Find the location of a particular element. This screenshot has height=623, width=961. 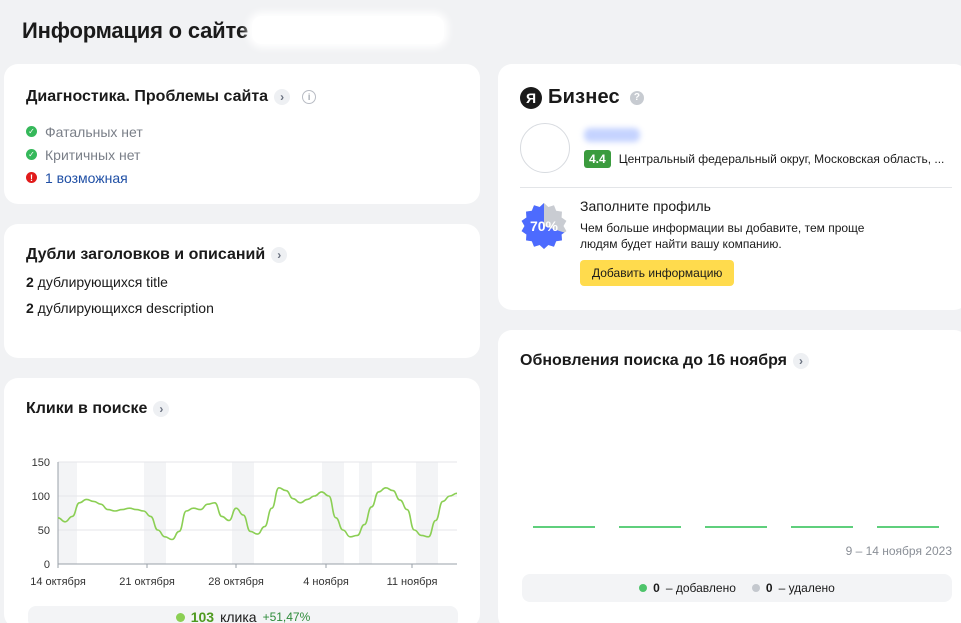

x-tick-label: 14 октября is located at coordinates (58, 582).